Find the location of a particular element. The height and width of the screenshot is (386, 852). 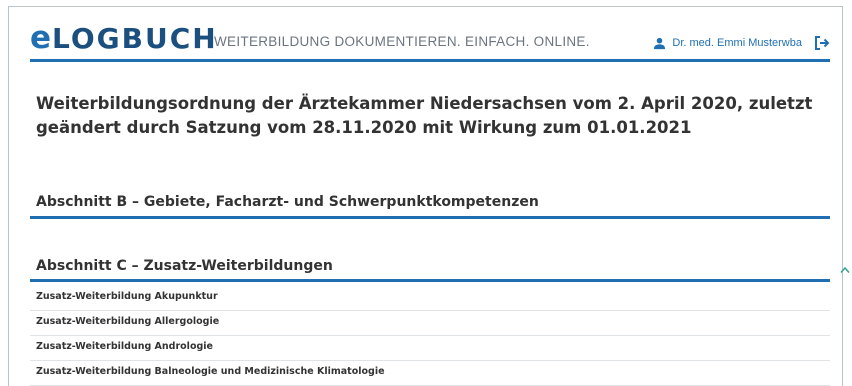

header-divider is located at coordinates (430, 60).